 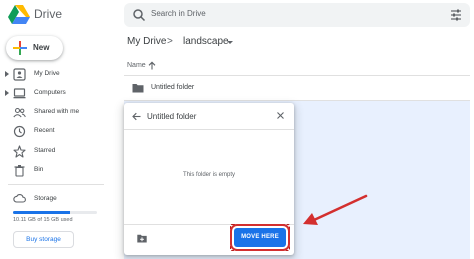 I want to click on sidebar-divider, so click(x=56, y=184).